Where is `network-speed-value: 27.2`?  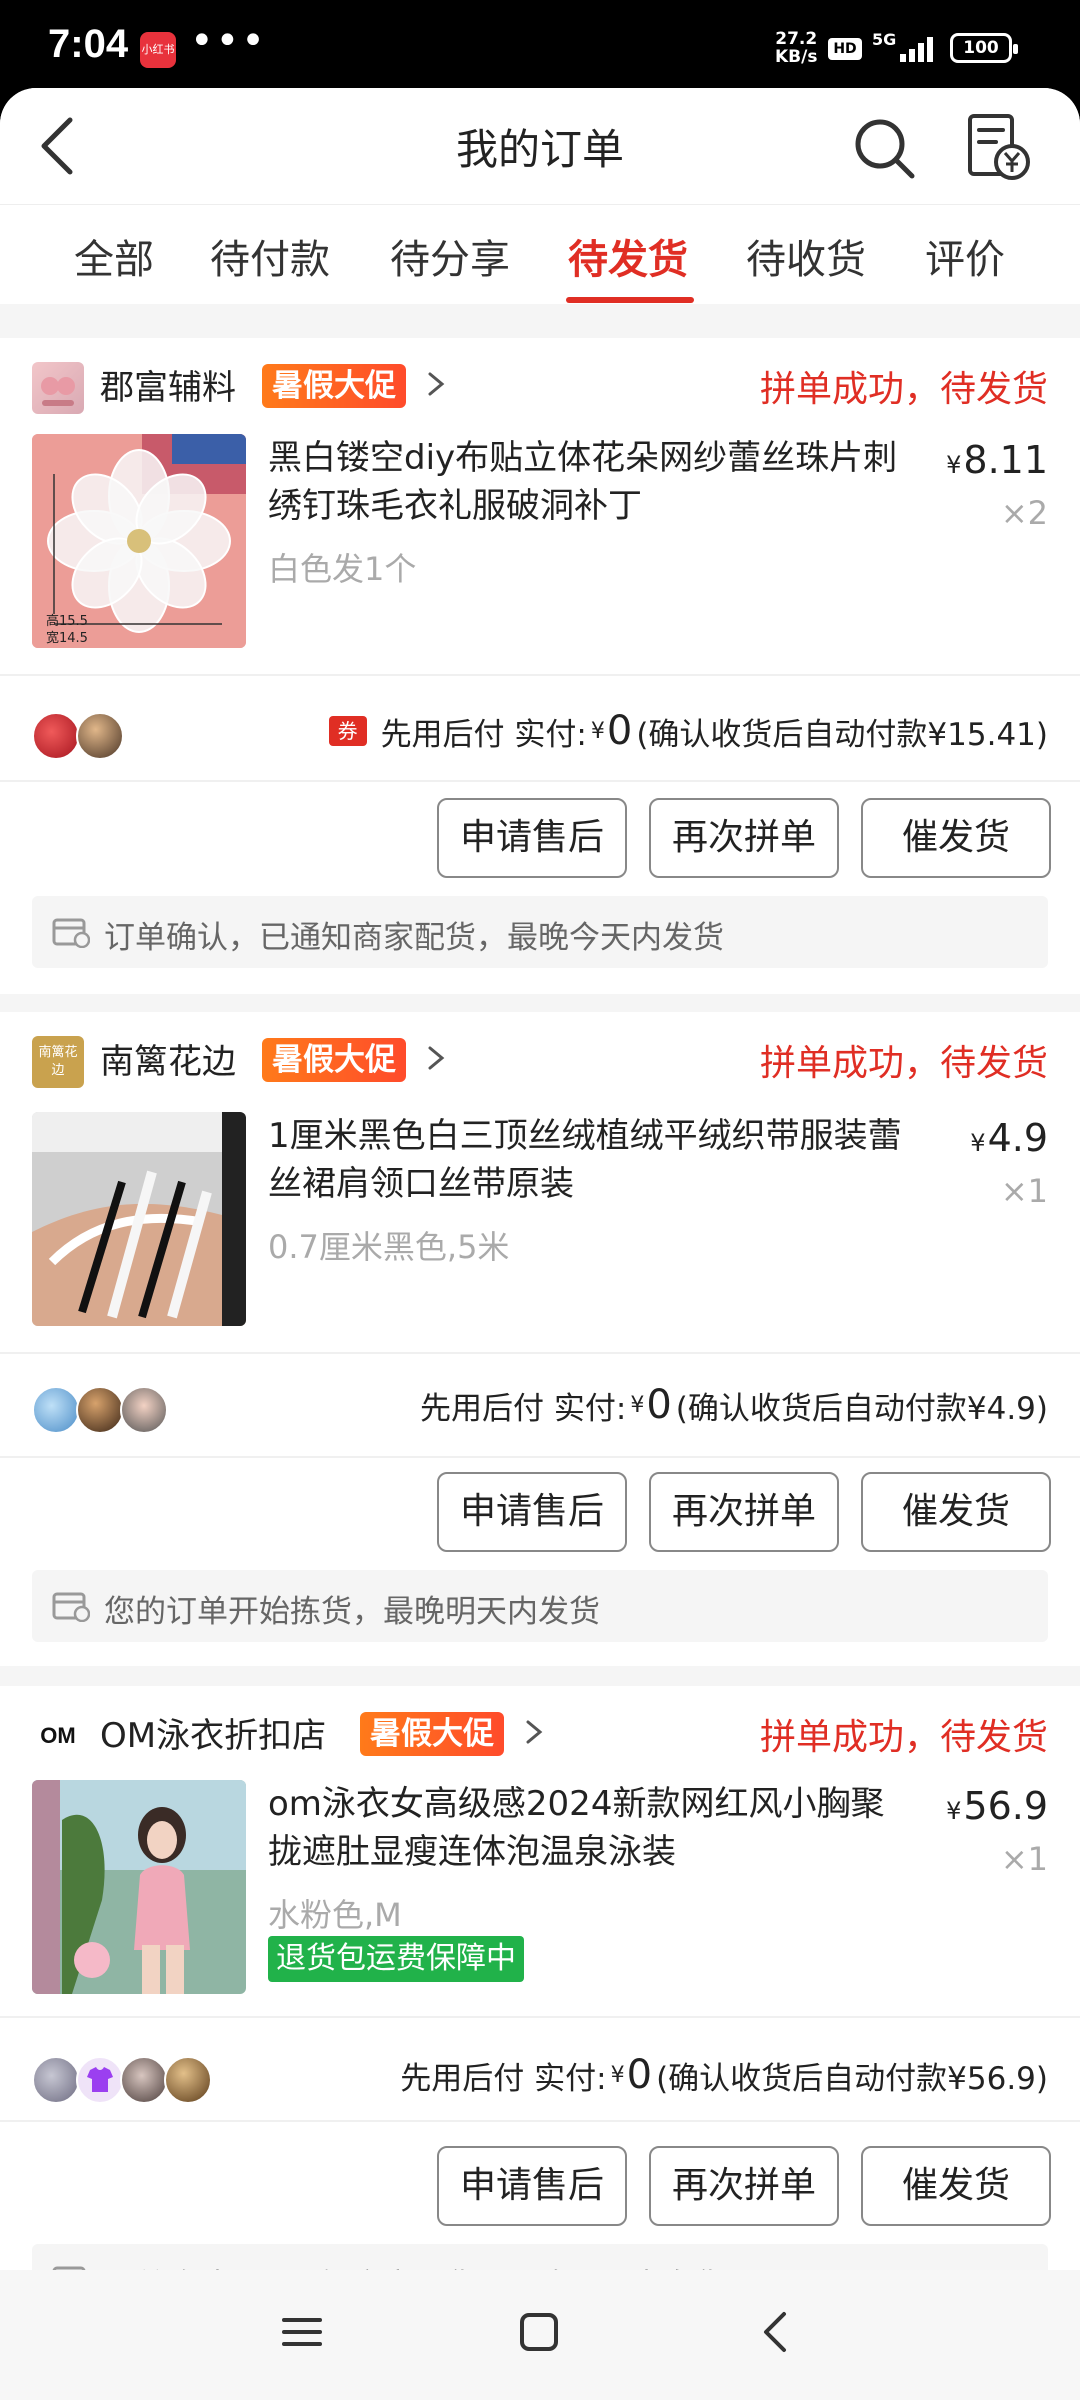
network-speed-value: 27.2 is located at coordinates (796, 39).